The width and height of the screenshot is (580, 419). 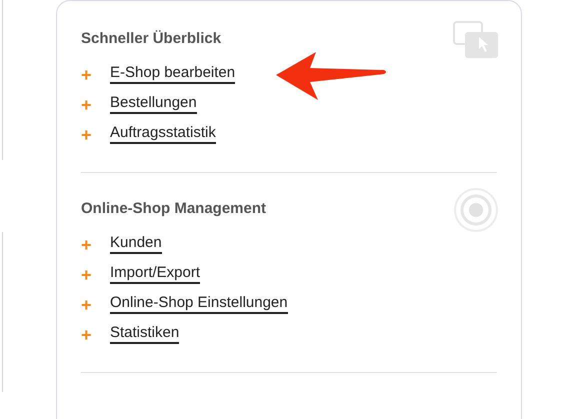 I want to click on link: E-Shop bearbeiten, so click(x=173, y=73).